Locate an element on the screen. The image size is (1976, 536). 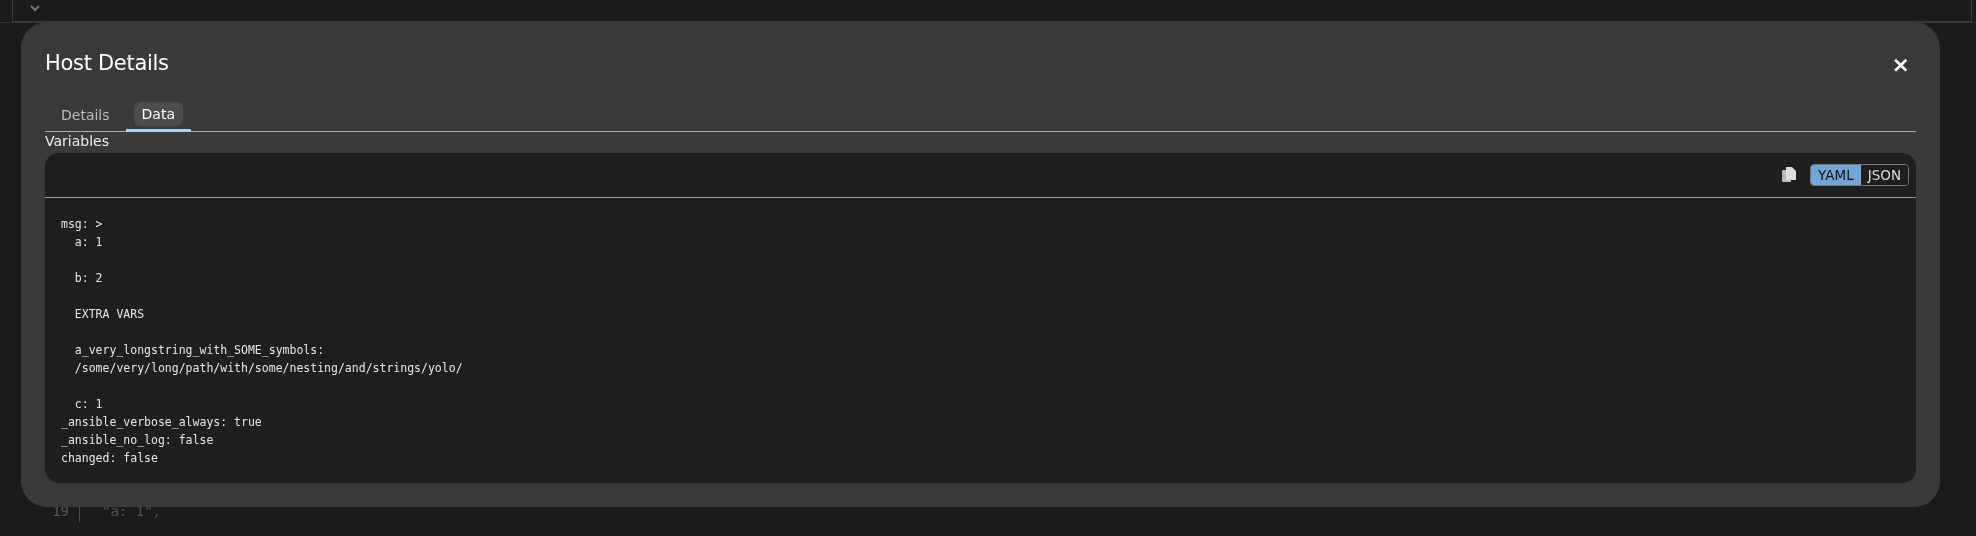
code-text: msg: > a: 1 b: 2 EXTRA VARS a_very_longstring_with_SOME_symbols: /some/very/long/path/with/some/nesting/and/strings/yolo/ c: 1 _ansible_verbose_always: true _ansible_no_log: false changed: false is located at coordinates (262, 341).